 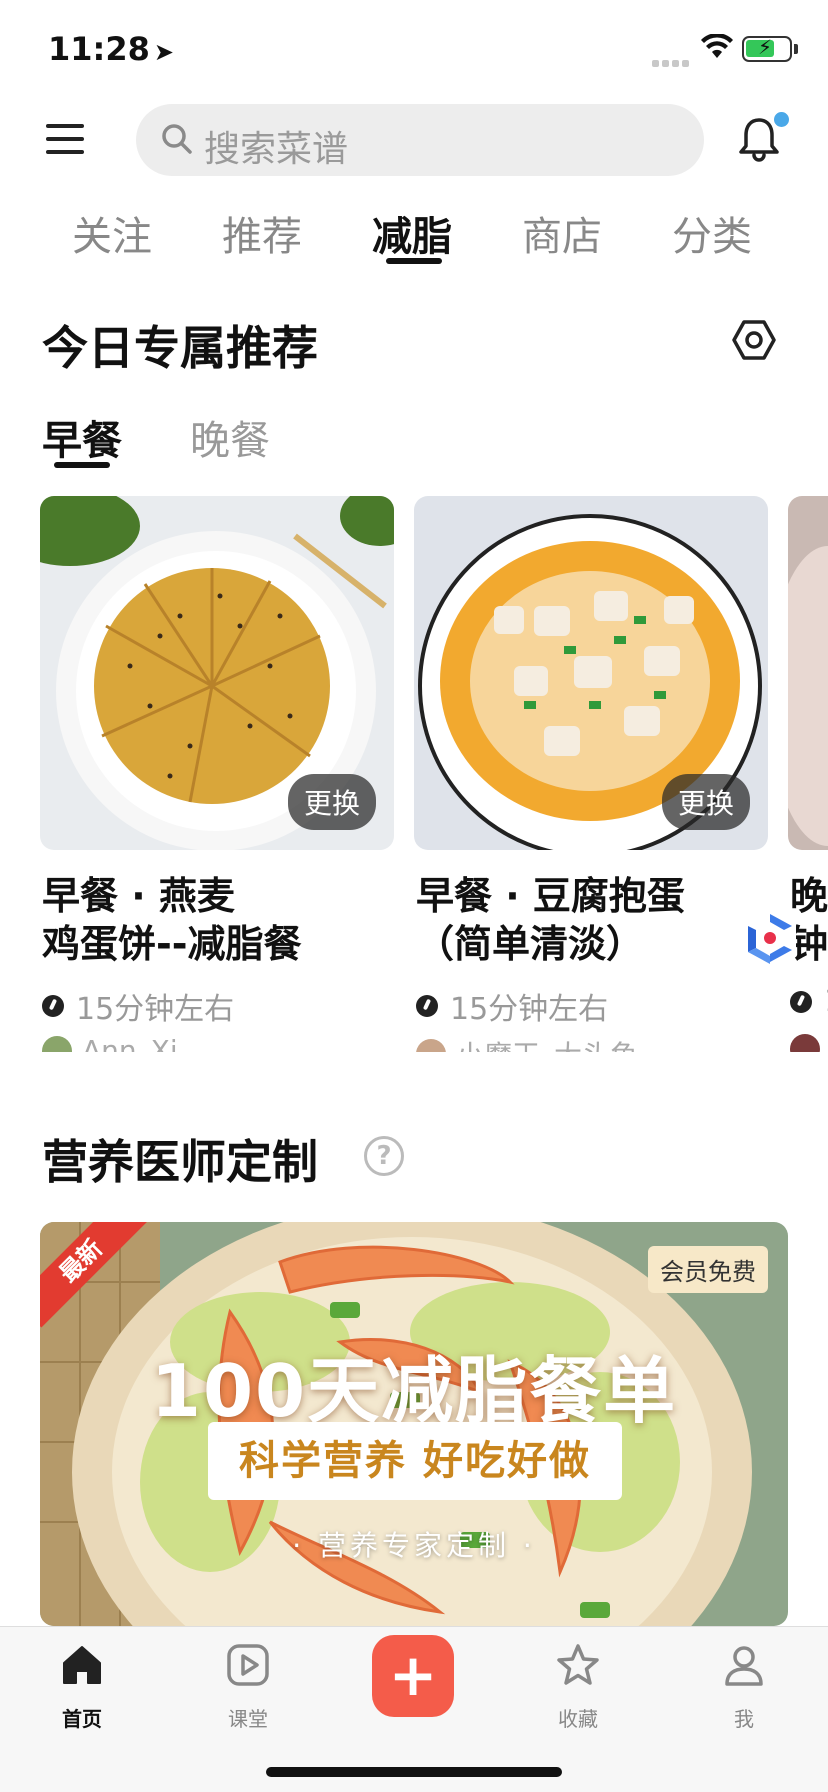 I want to click on recipe-card: 更换 早餐 · 燕麦 鸡蛋饼--减脂餐 15分钟左右 Ann_Xi, so click(x=217, y=774).